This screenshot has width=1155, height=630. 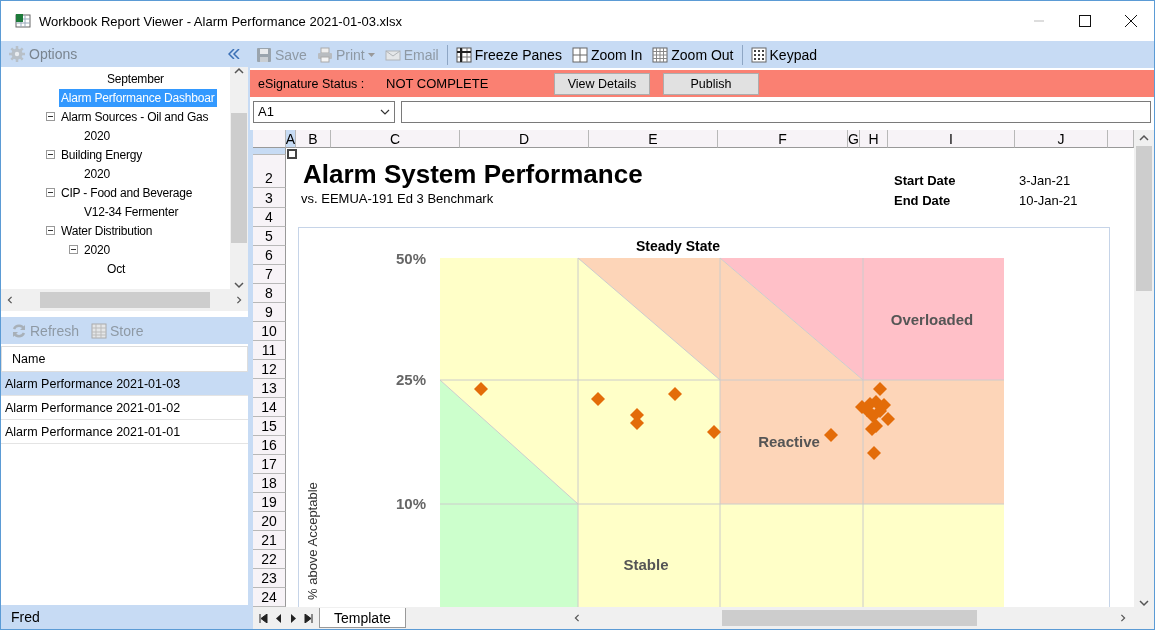 What do you see at coordinates (1048, 200) in the screenshot?
I see `end-date-value: 10-Jan-21` at bounding box center [1048, 200].